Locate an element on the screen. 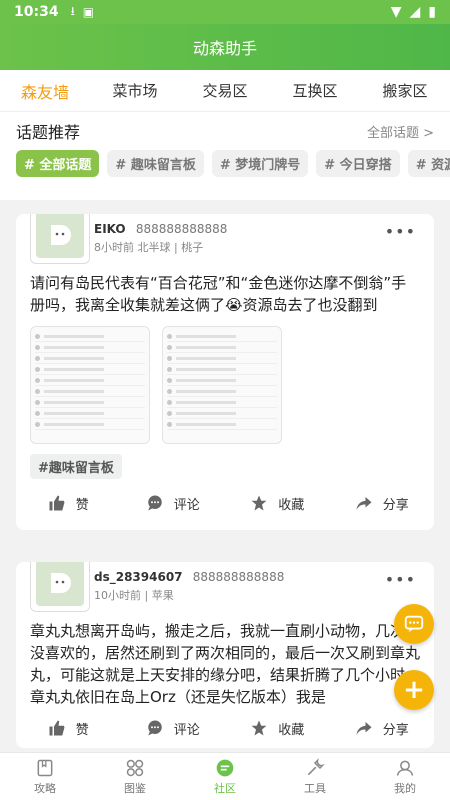 This screenshot has width=450, height=800. post-meta: 8小时前 北半球 | 桃子 is located at coordinates (149, 247).